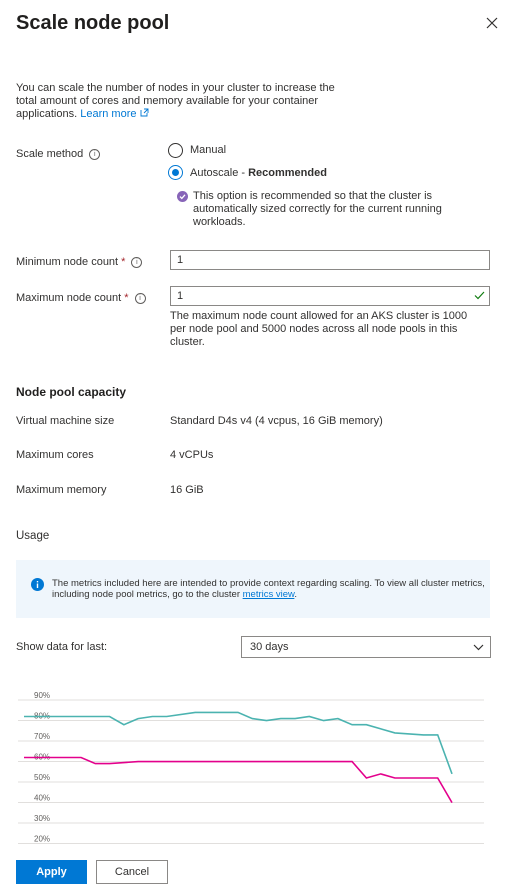 This screenshot has height=884, width=509. Describe the element at coordinates (93, 23) in the screenshot. I see `panel-title: Scale node pool` at that location.